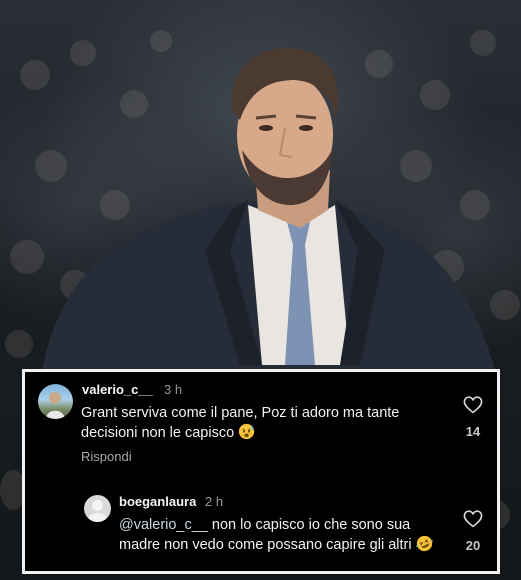 The height and width of the screenshot is (580, 521). Describe the element at coordinates (157, 501) in the screenshot. I see `reply-username: boeganlaura` at that location.